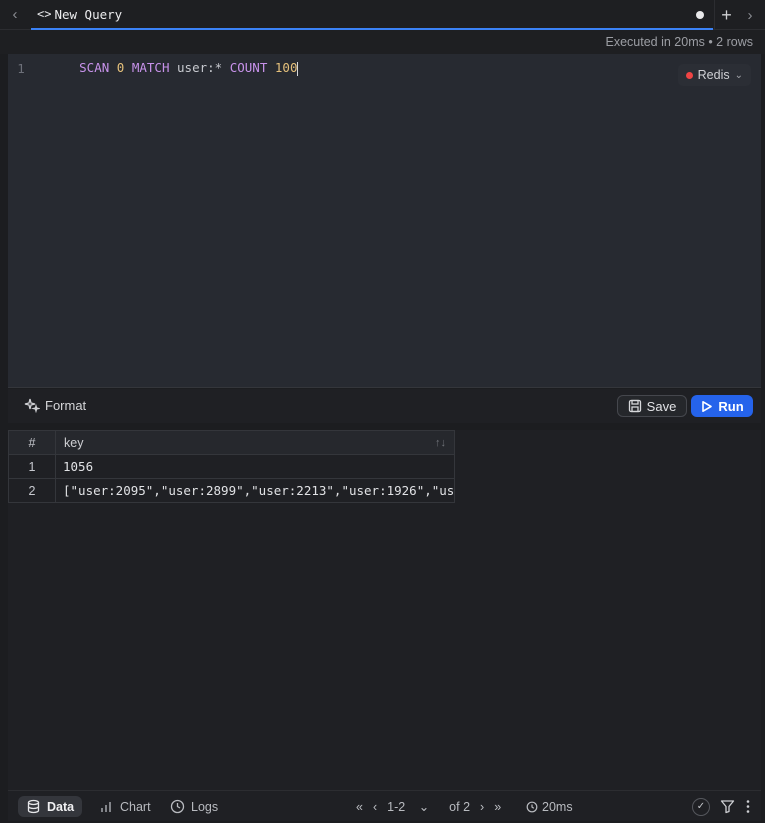 Image resolution: width=765 pixels, height=823 pixels. What do you see at coordinates (106, 806) in the screenshot?
I see `bar-chart-icon` at bounding box center [106, 806].